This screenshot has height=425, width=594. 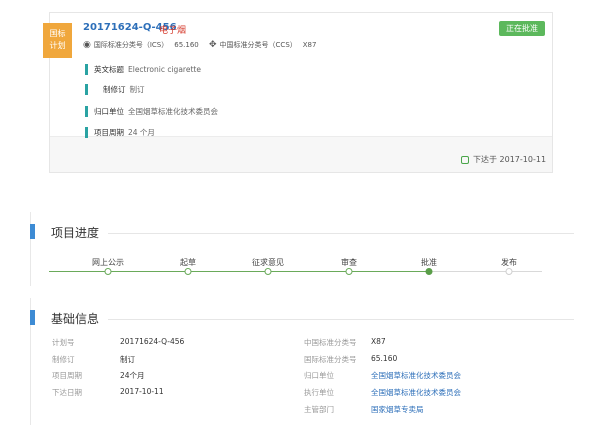 What do you see at coordinates (109, 111) in the screenshot?
I see `row-label: 归口单位` at bounding box center [109, 111].